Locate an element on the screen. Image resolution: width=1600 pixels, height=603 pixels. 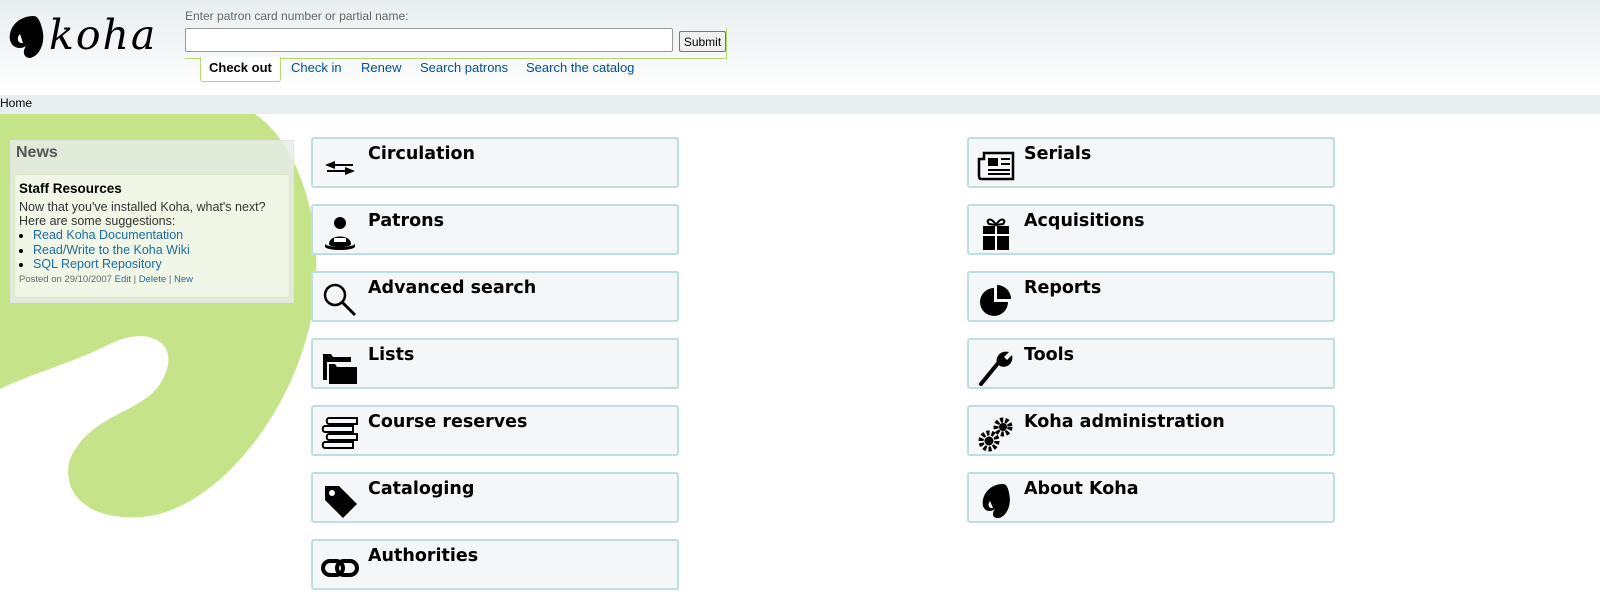
module-serials: Serials is located at coordinates (1151, 162).